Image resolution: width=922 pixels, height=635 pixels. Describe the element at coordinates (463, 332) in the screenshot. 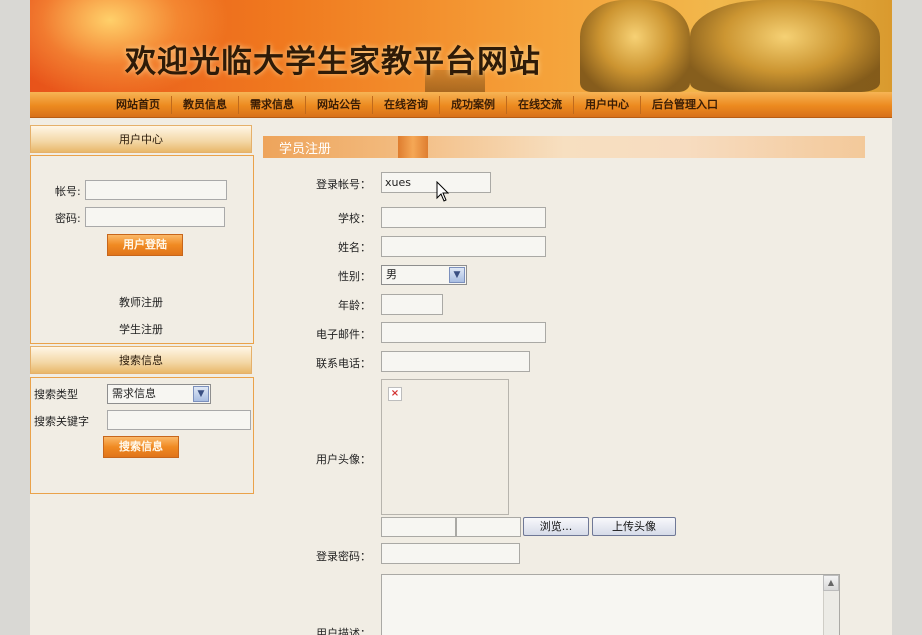

I see `email-input` at that location.